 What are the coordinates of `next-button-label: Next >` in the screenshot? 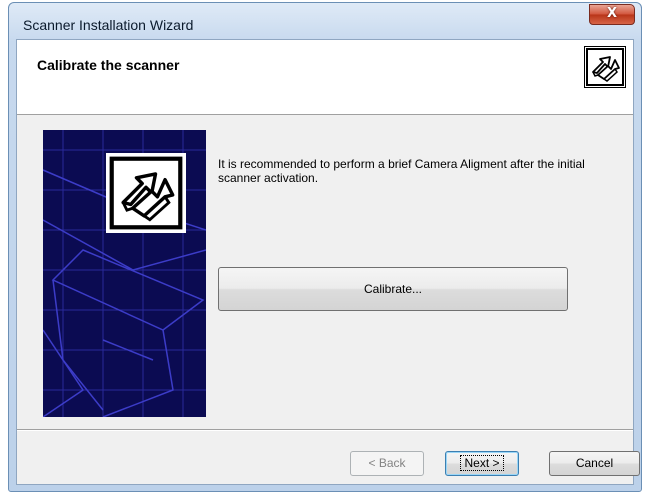 It's located at (482, 463).